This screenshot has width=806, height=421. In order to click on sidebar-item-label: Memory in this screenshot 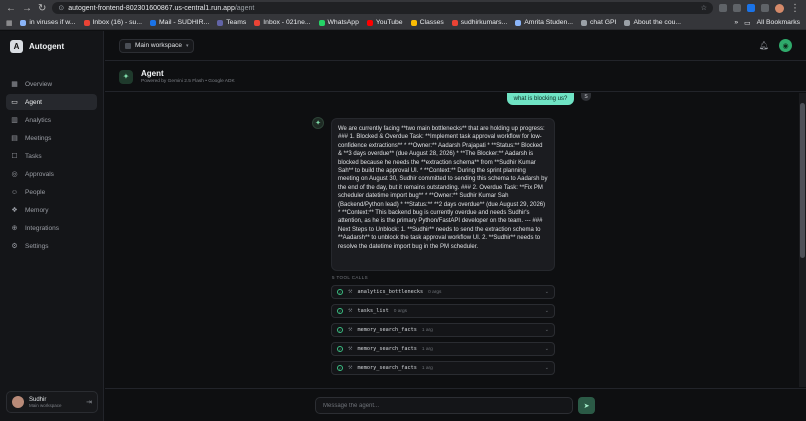, I will do `click(37, 210)`.